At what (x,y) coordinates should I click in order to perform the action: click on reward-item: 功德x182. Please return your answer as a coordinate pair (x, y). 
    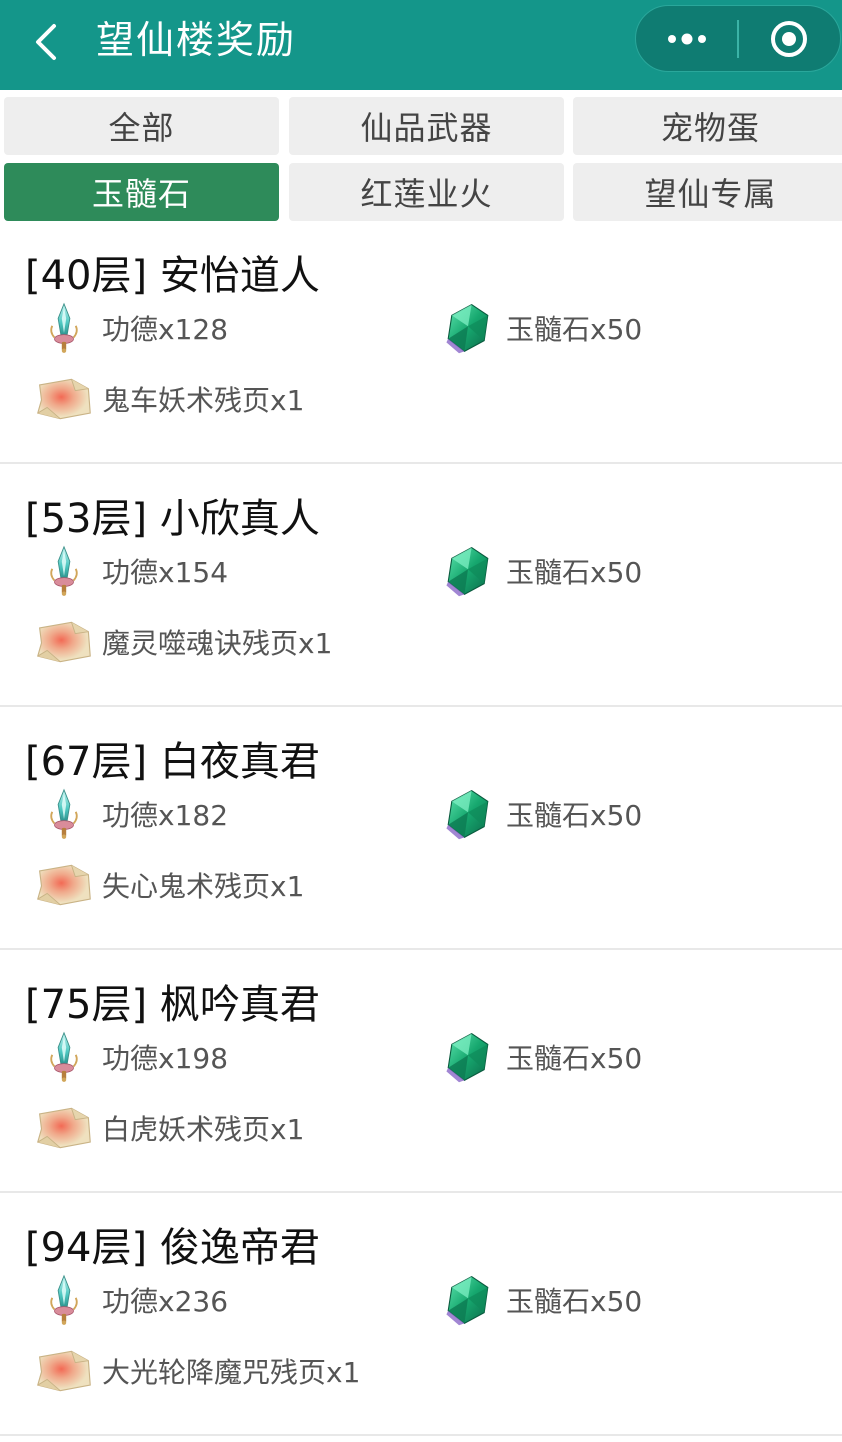
    Looking at the image, I should click on (131, 814).